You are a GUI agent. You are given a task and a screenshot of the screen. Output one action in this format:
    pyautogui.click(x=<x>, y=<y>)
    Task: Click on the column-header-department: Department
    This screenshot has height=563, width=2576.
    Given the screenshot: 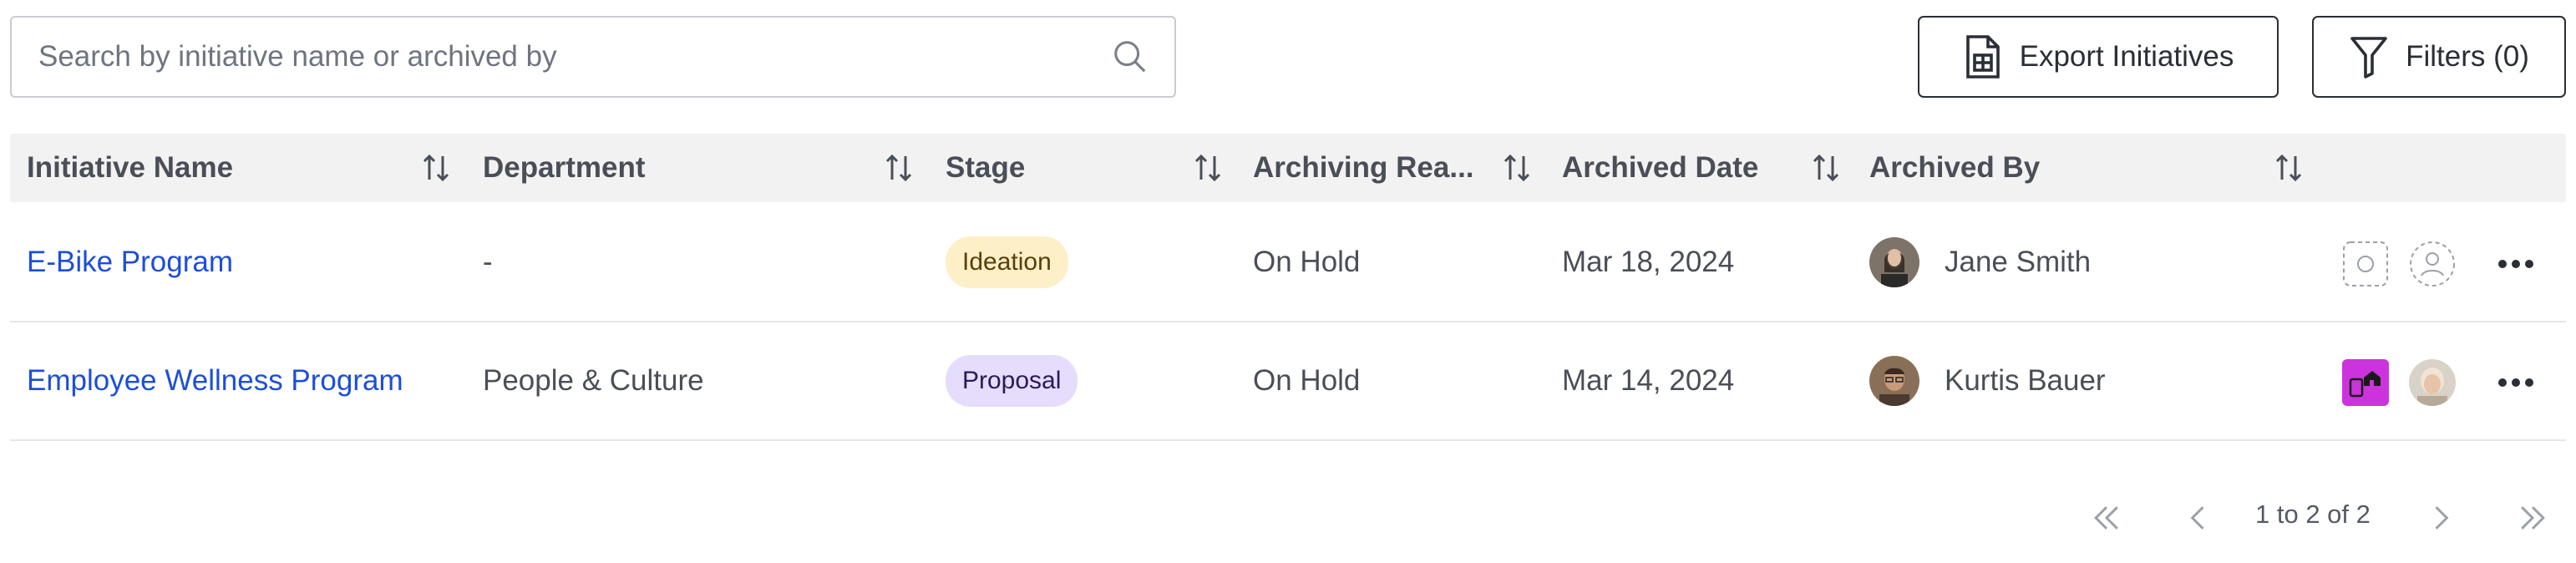 What is the action you would take?
    pyautogui.click(x=564, y=168)
    